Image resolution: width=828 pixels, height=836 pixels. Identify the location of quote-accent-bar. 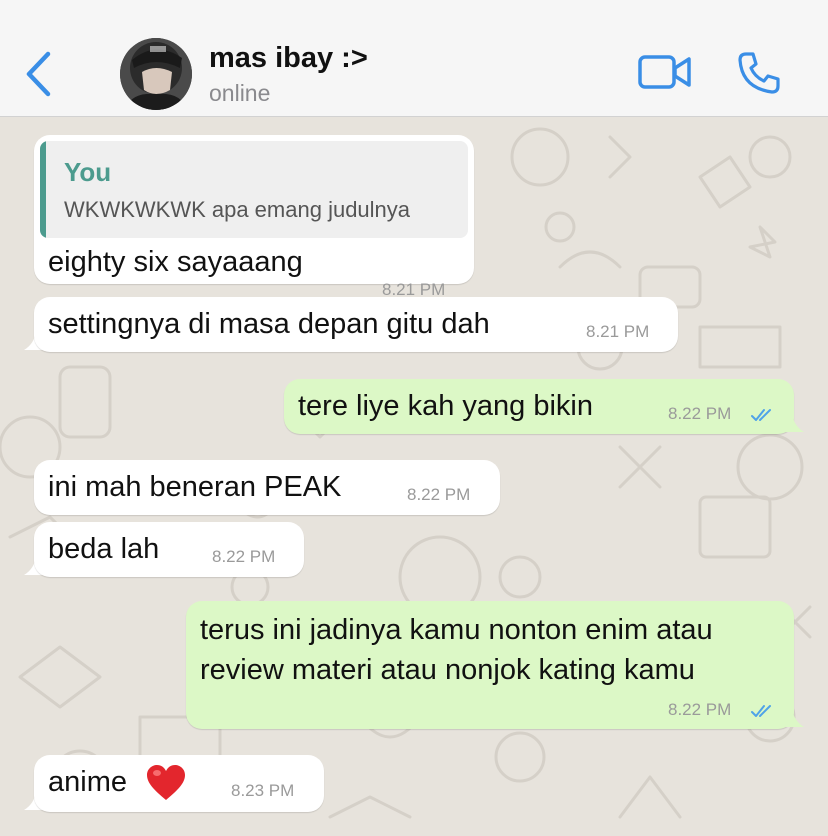
(43, 189).